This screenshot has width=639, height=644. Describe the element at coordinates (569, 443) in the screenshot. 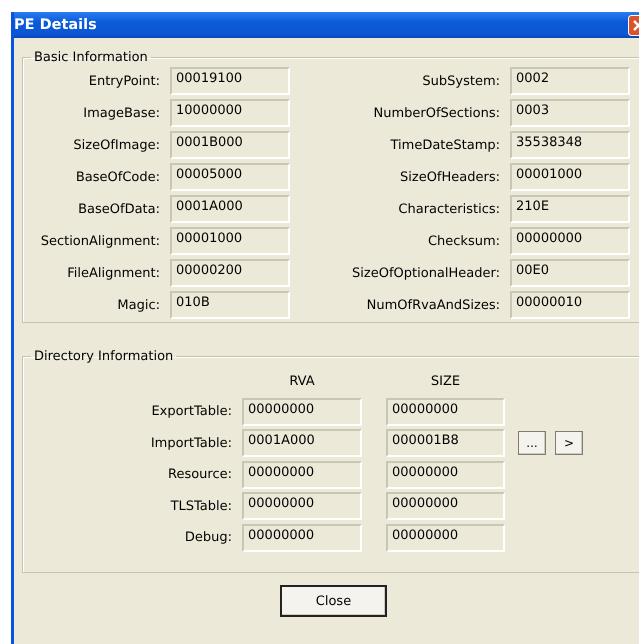

I see `next-button: >` at that location.